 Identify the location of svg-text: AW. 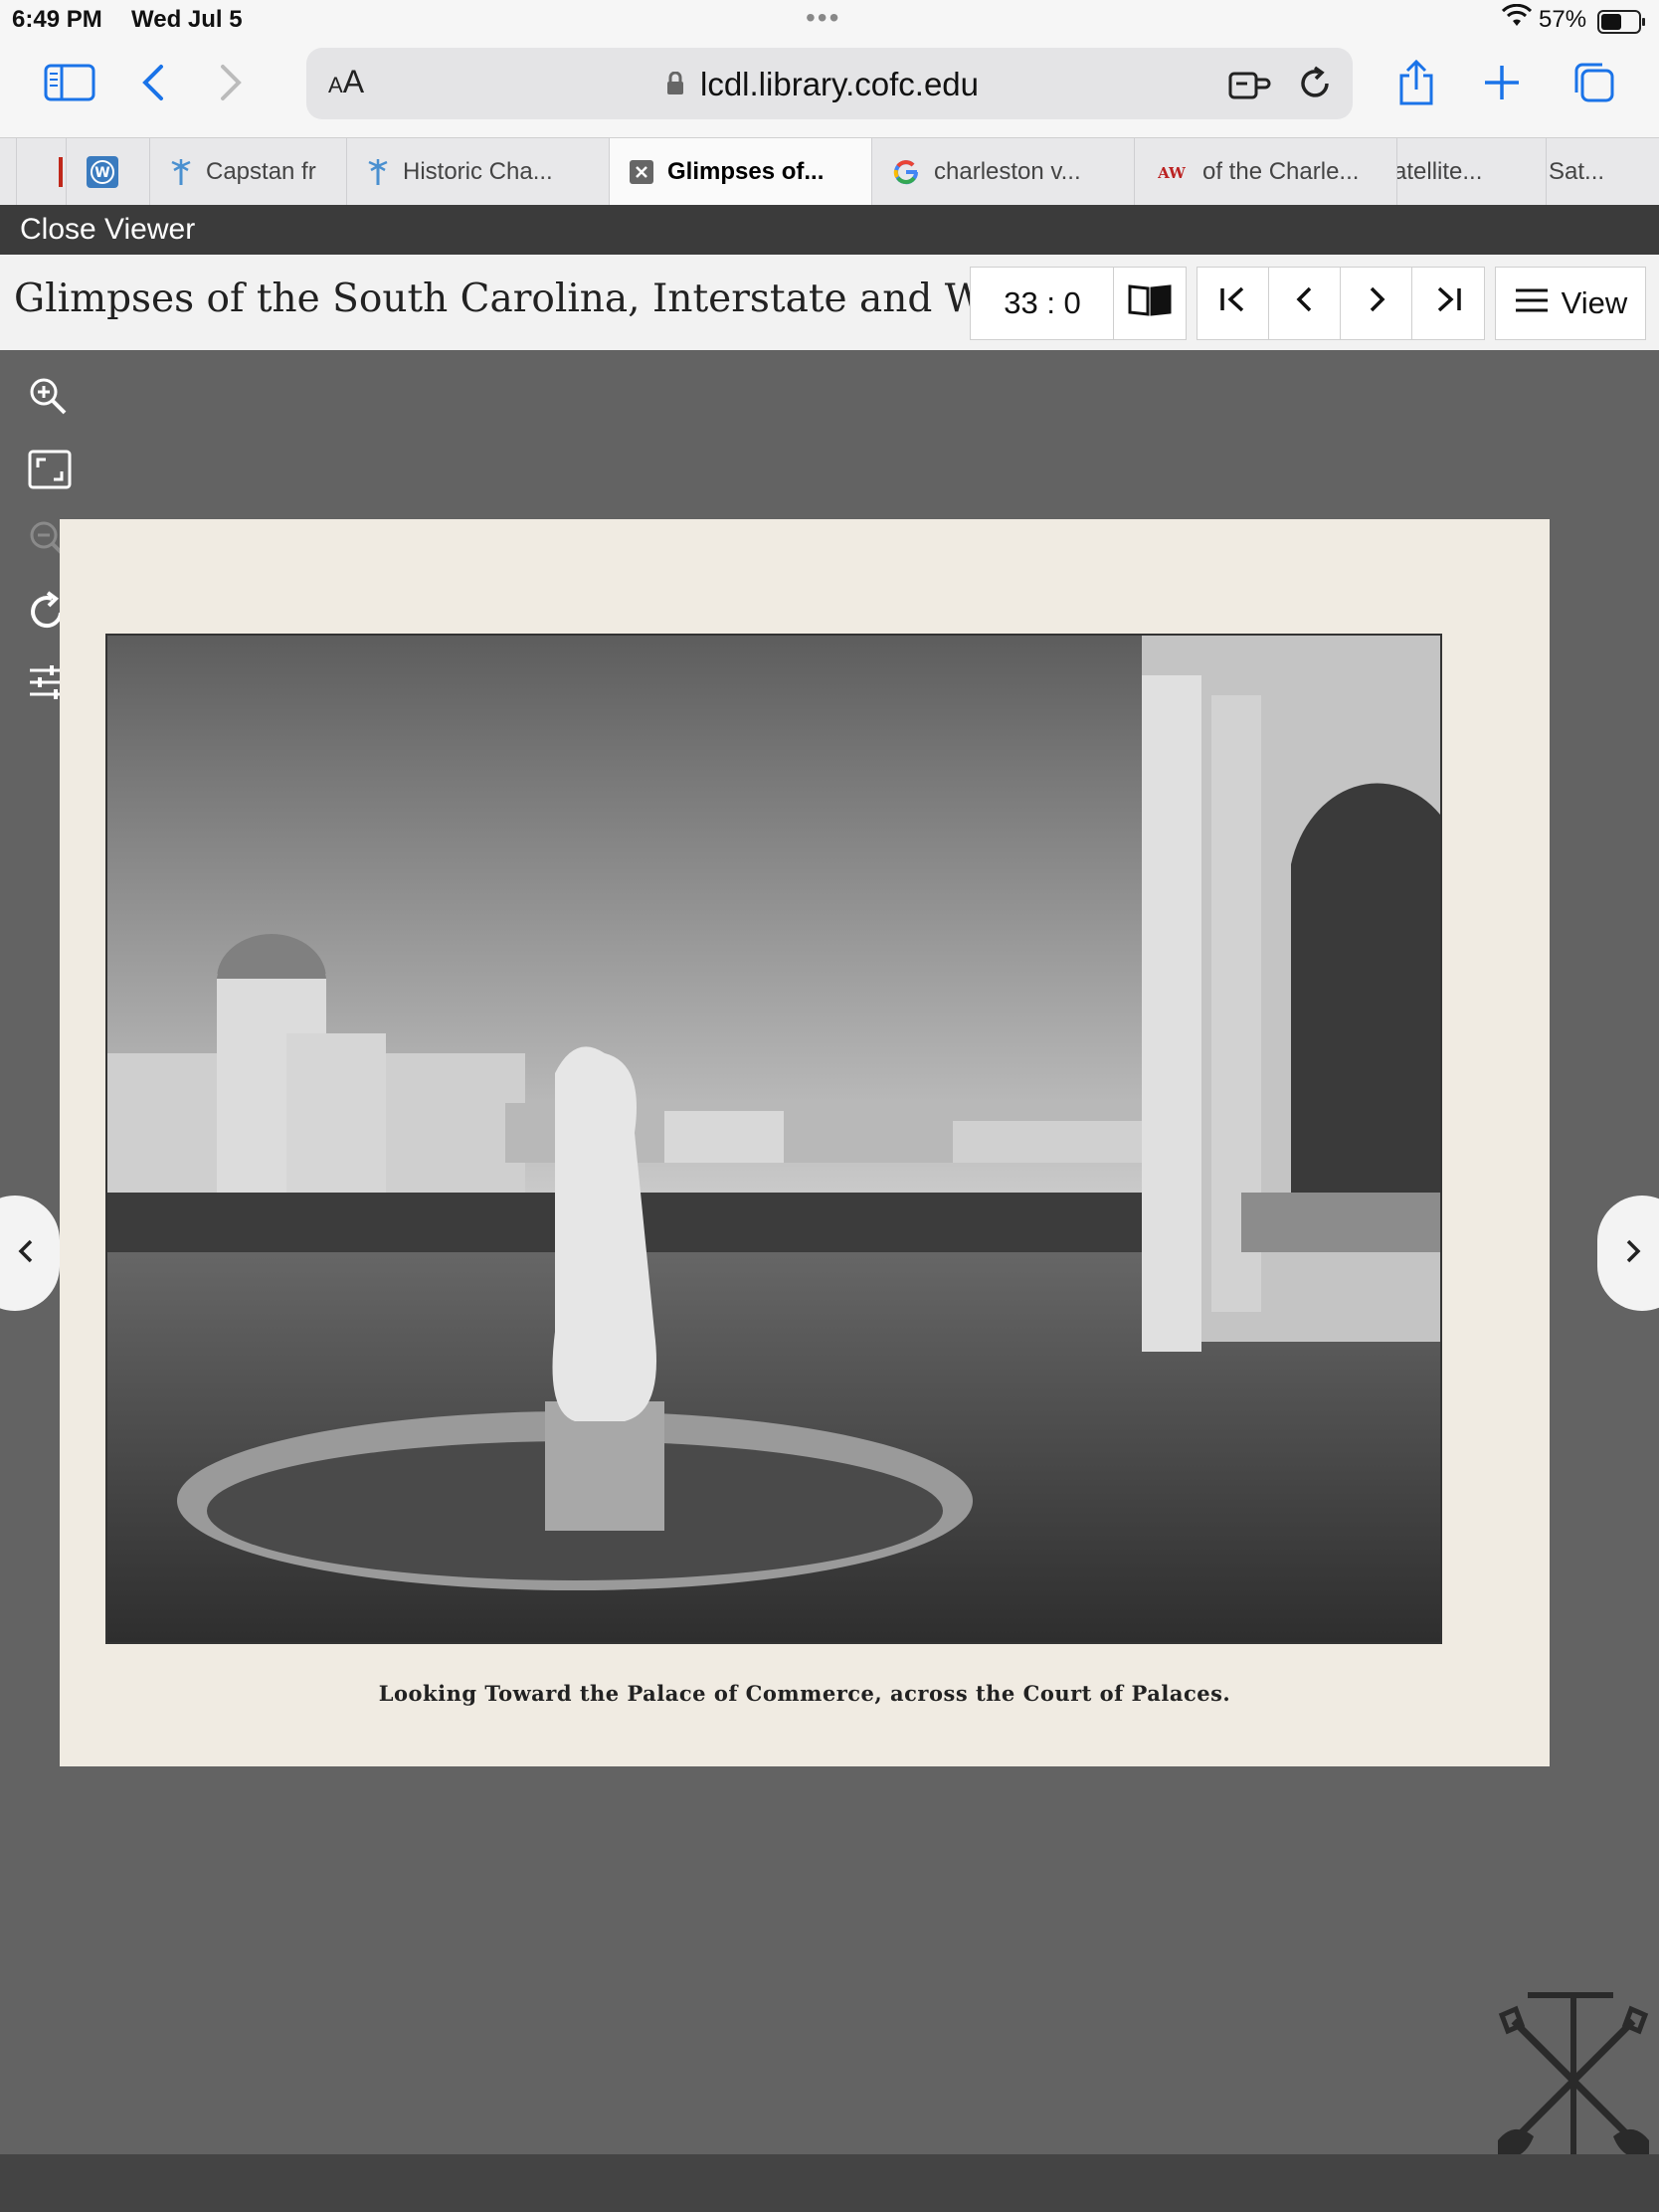
(1172, 173).